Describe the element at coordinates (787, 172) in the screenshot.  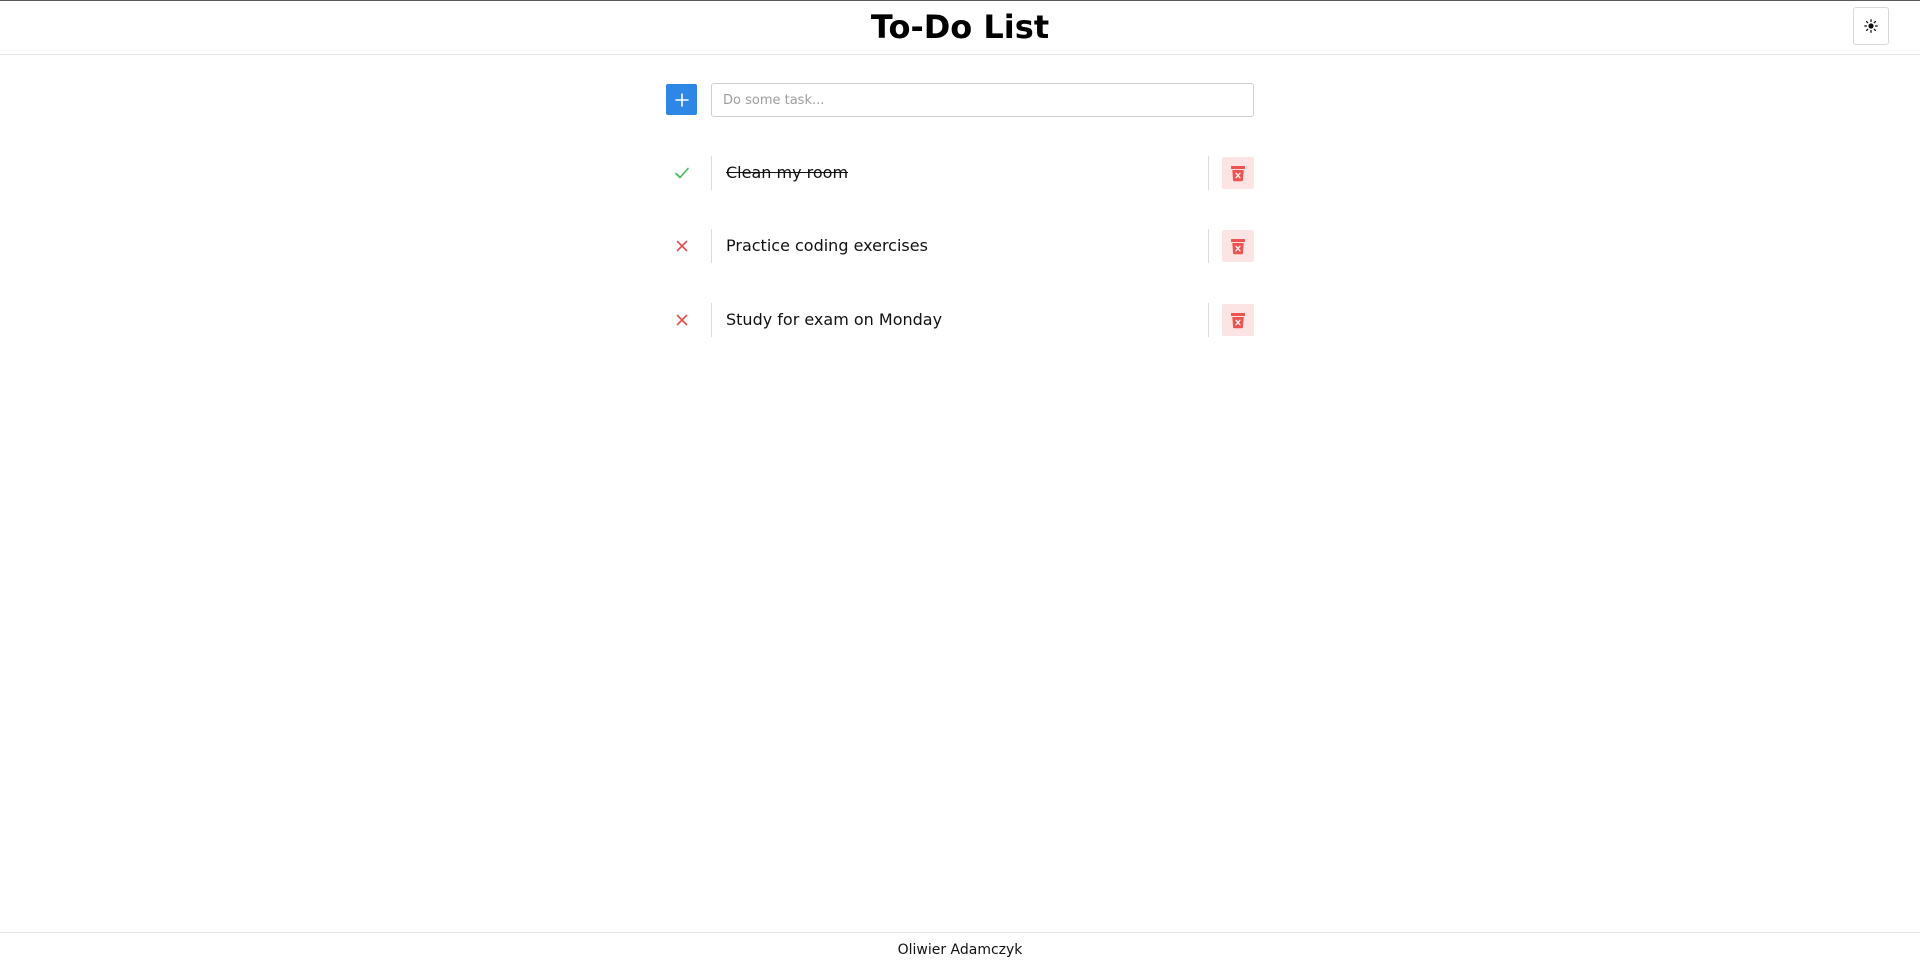
I see `task-text: Clean my room` at that location.